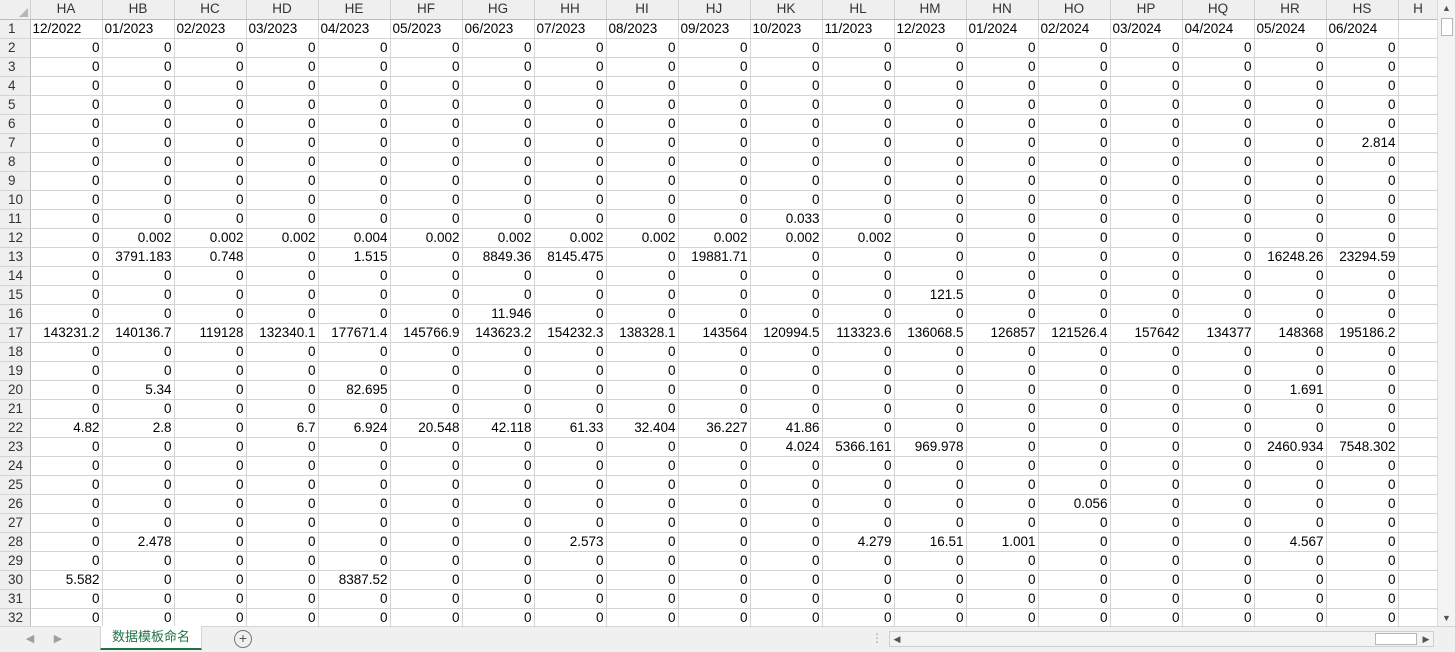 This screenshot has width=1455, height=652. What do you see at coordinates (642, 333) in the screenshot?
I see `cell: 138328.1` at bounding box center [642, 333].